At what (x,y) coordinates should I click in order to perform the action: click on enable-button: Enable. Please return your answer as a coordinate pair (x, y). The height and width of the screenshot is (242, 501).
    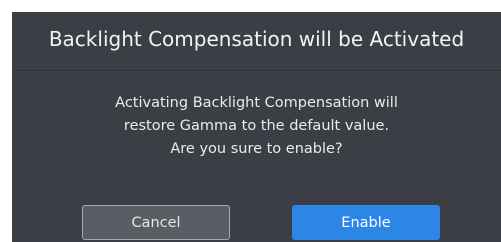
    Looking at the image, I should click on (366, 222).